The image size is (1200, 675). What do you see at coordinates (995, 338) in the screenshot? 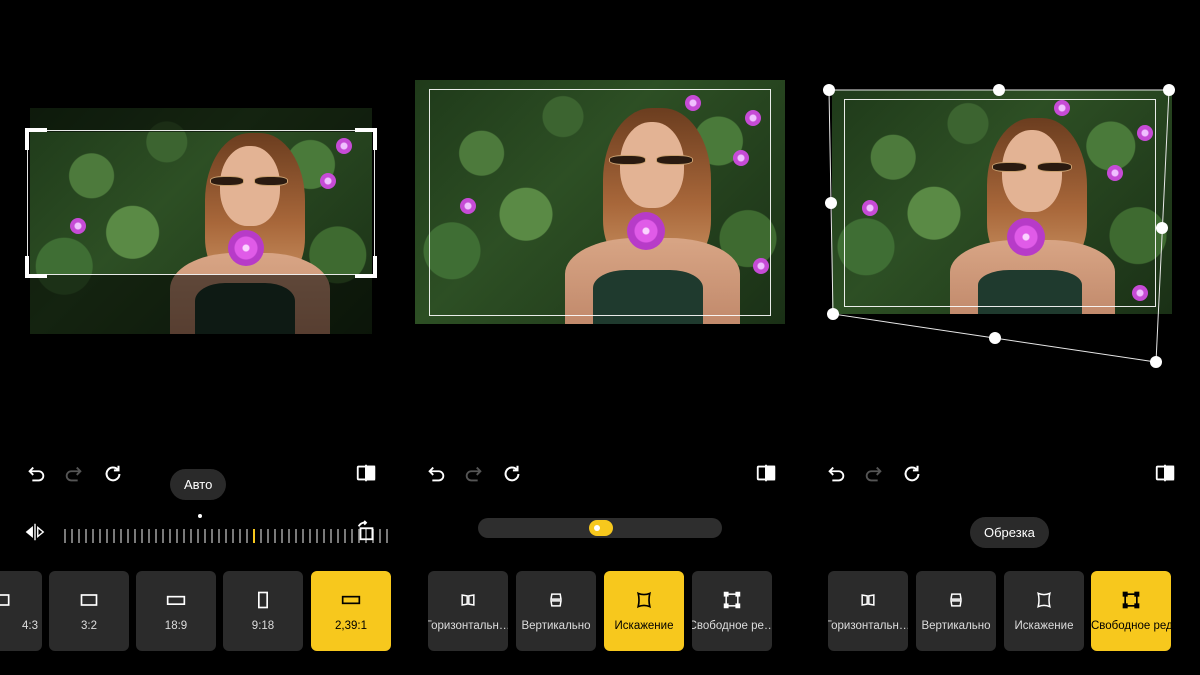
I see `transform-handle-bottom-center` at bounding box center [995, 338].